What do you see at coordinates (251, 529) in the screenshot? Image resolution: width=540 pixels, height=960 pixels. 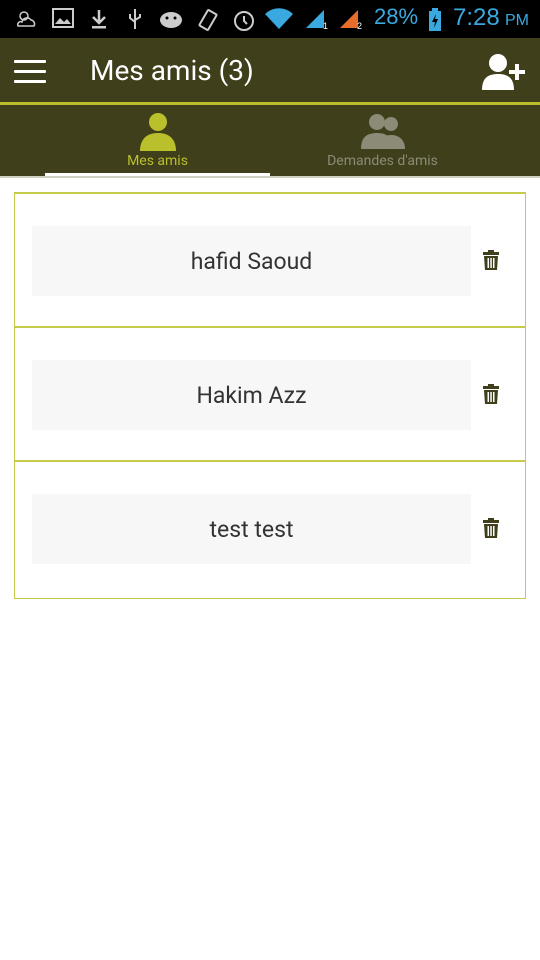 I see `friend-name: test test` at bounding box center [251, 529].